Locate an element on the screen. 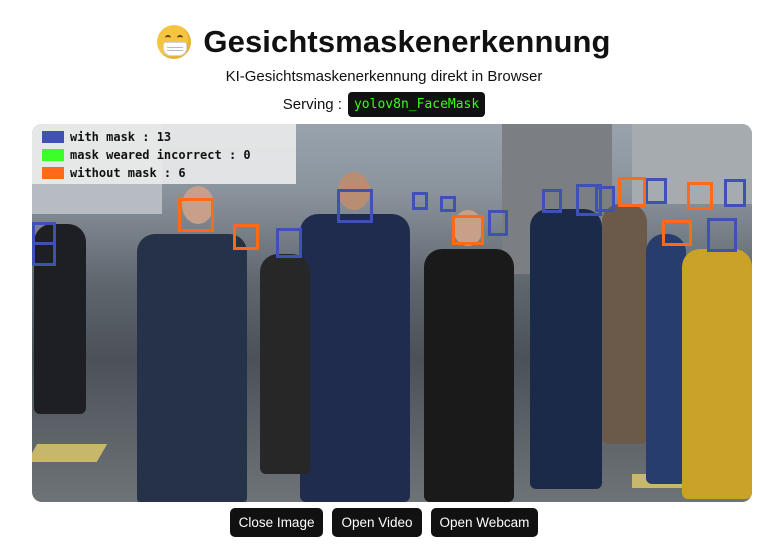 The image size is (768, 553). legend-label: mask weared incorrect : 0 is located at coordinates (160, 155).